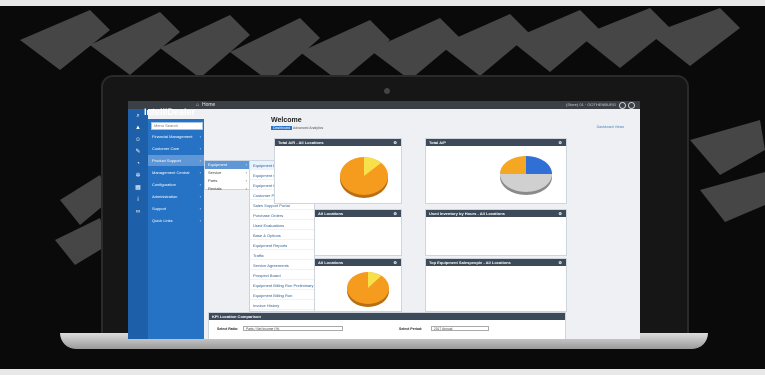  I want to click on people-icon: ☺, so click(138, 140).